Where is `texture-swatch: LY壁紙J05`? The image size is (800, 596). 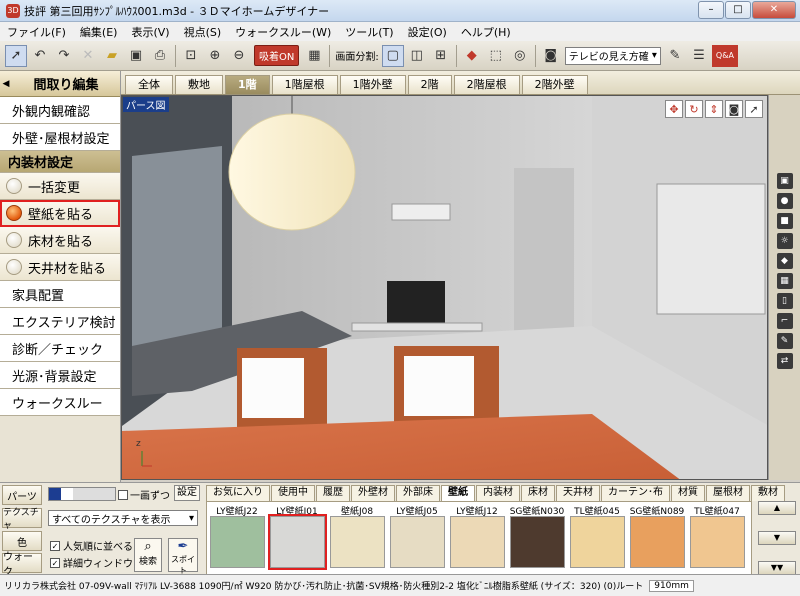 texture-swatch: LY壁紙J05 is located at coordinates (417, 540).